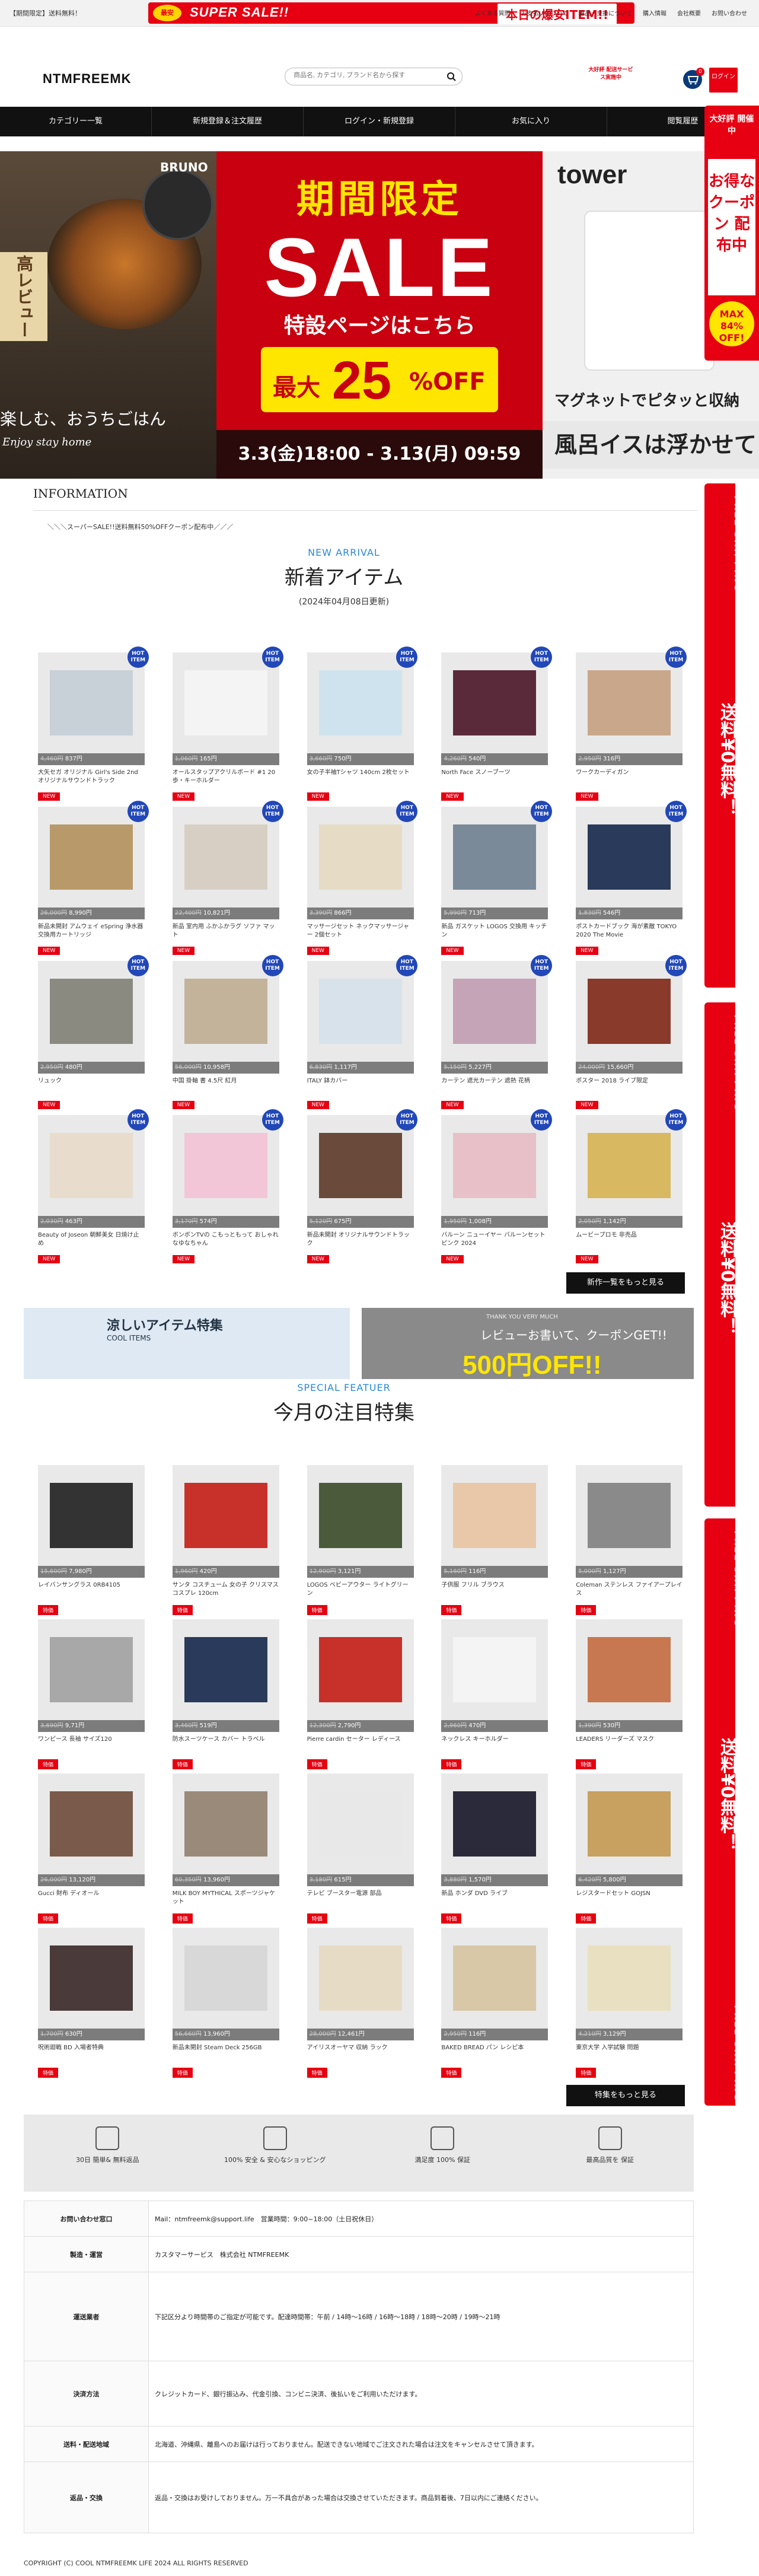 Image resolution: width=759 pixels, height=2576 pixels. What do you see at coordinates (365, 75) in the screenshot?
I see `search-input` at bounding box center [365, 75].